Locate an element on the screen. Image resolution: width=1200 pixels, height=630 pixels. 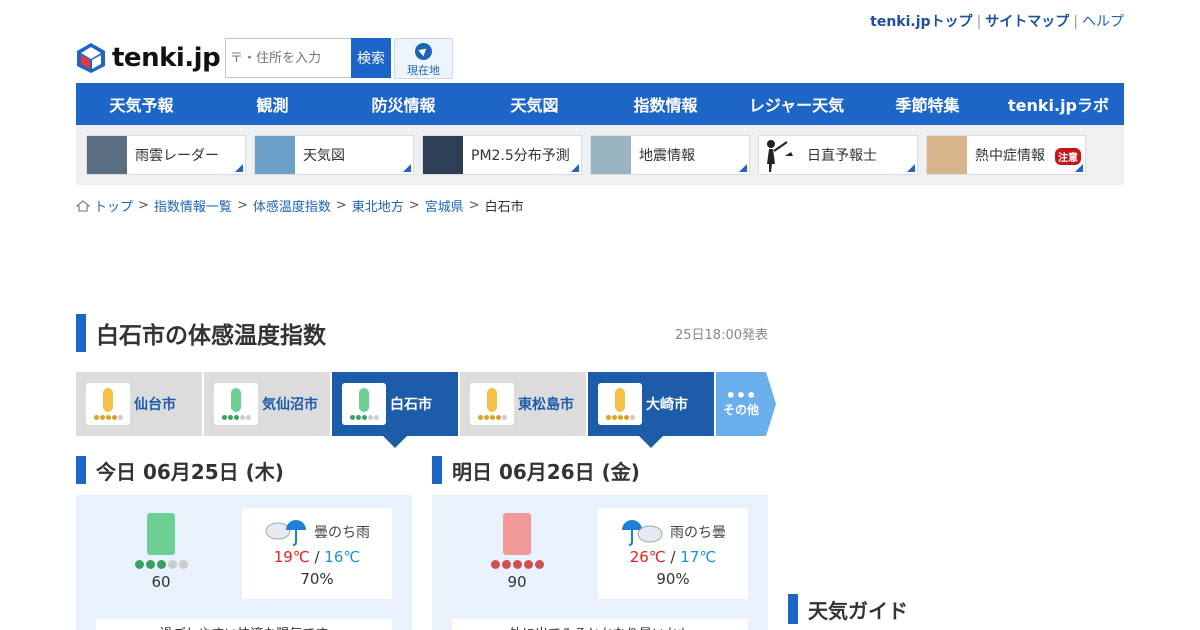
crumb-top: トップ is located at coordinates (113, 205).